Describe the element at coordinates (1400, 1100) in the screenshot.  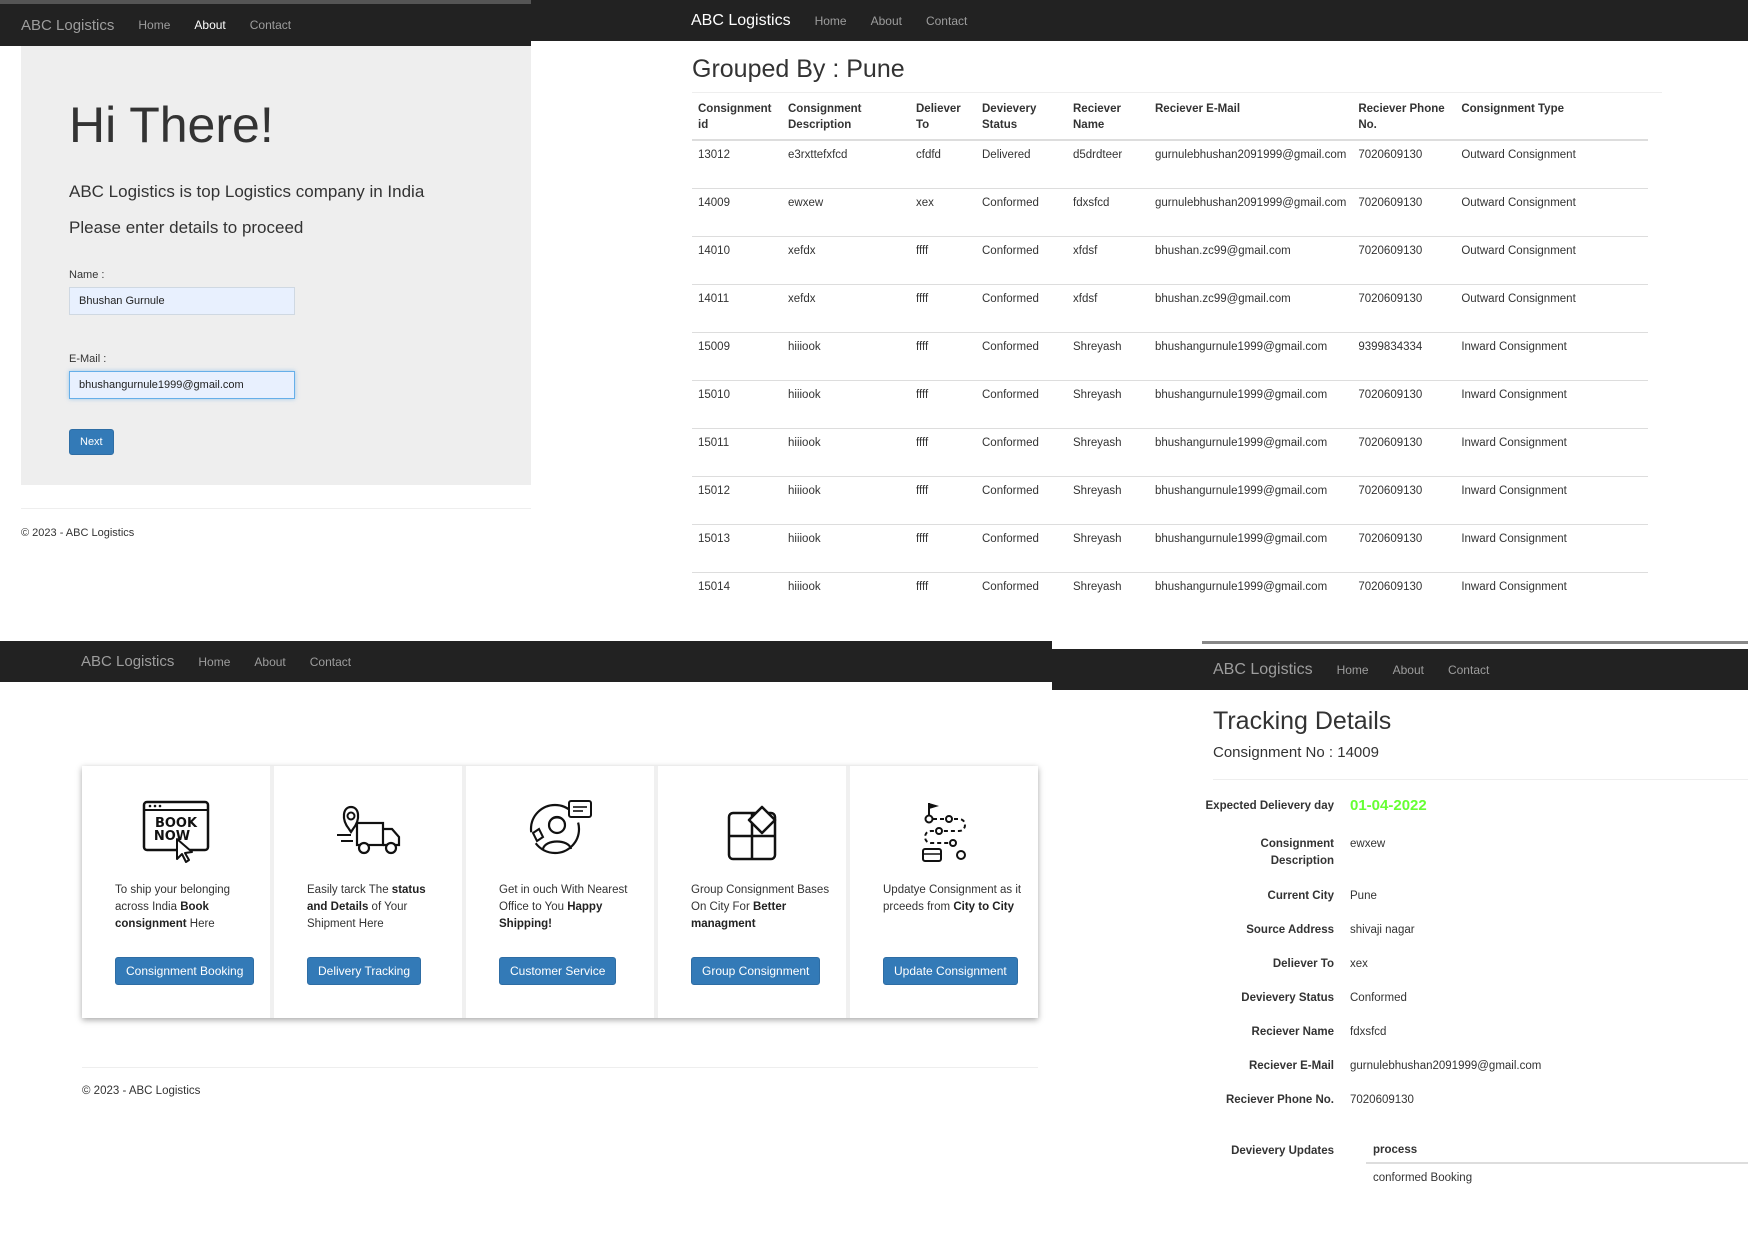
I see `detail-row: Reciever Phone No. 7020609130` at that location.